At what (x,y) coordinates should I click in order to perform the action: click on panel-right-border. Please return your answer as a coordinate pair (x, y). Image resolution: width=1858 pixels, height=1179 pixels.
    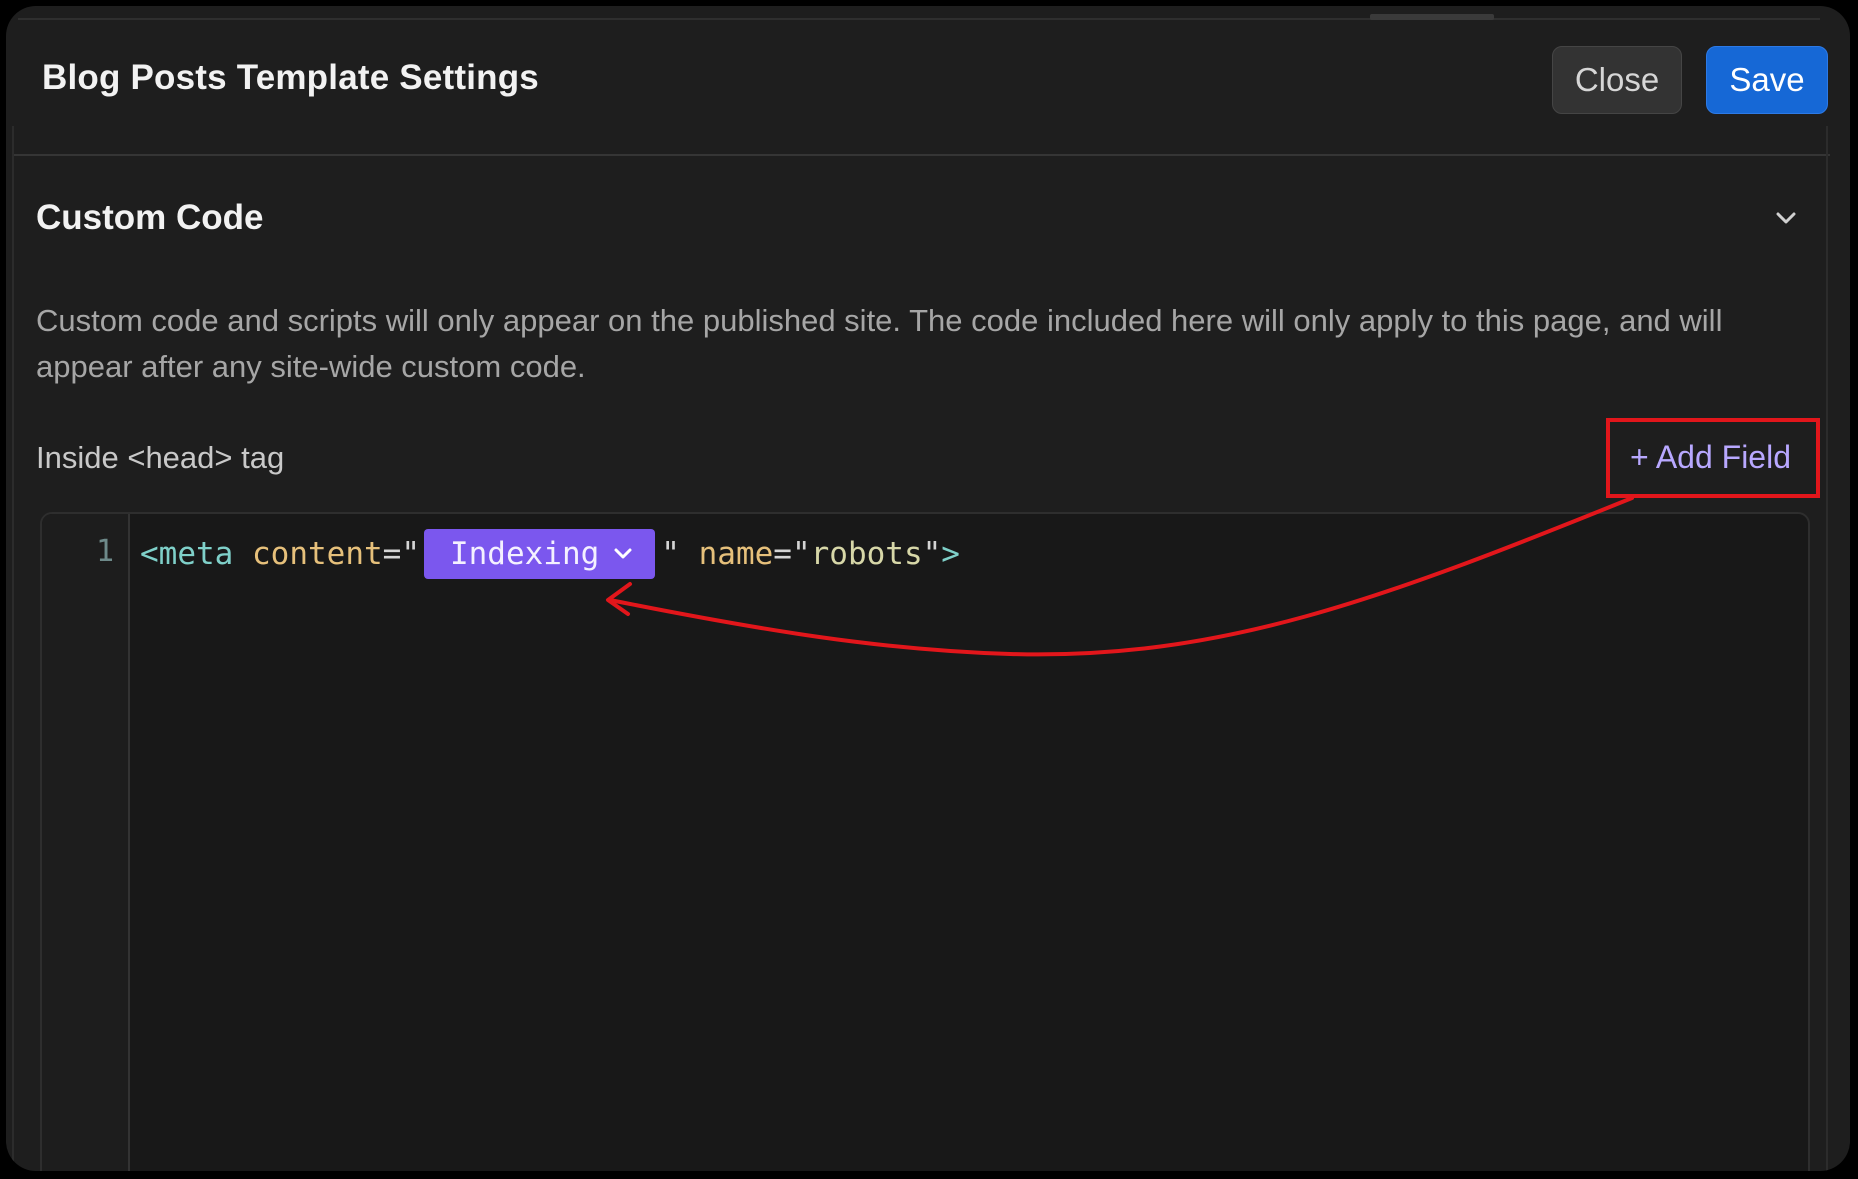
    Looking at the image, I should click on (1827, 648).